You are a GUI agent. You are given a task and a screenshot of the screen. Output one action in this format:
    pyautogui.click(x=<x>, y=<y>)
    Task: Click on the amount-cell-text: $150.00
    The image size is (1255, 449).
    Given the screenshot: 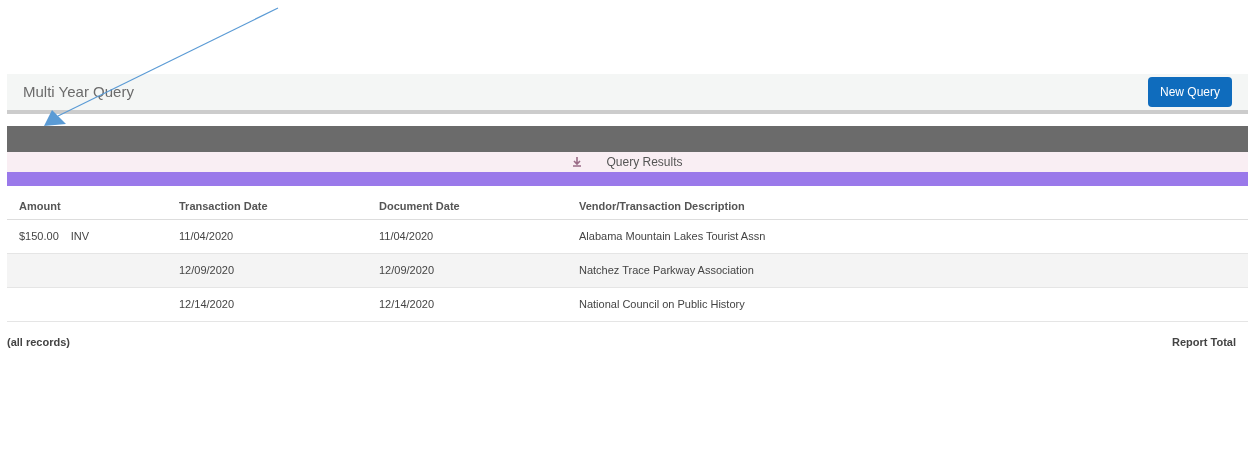 What is the action you would take?
    pyautogui.click(x=39, y=236)
    